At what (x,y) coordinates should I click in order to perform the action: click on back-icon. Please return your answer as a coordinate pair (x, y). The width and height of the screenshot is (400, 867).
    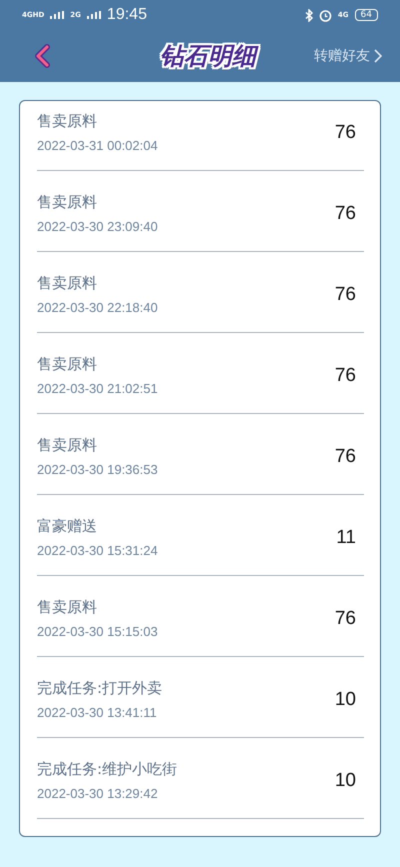
    Looking at the image, I should click on (42, 56).